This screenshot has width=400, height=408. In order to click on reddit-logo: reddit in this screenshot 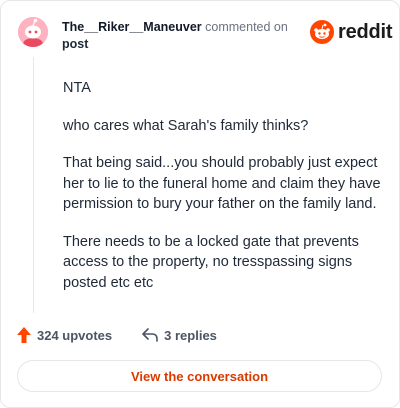, I will do `click(351, 32)`.